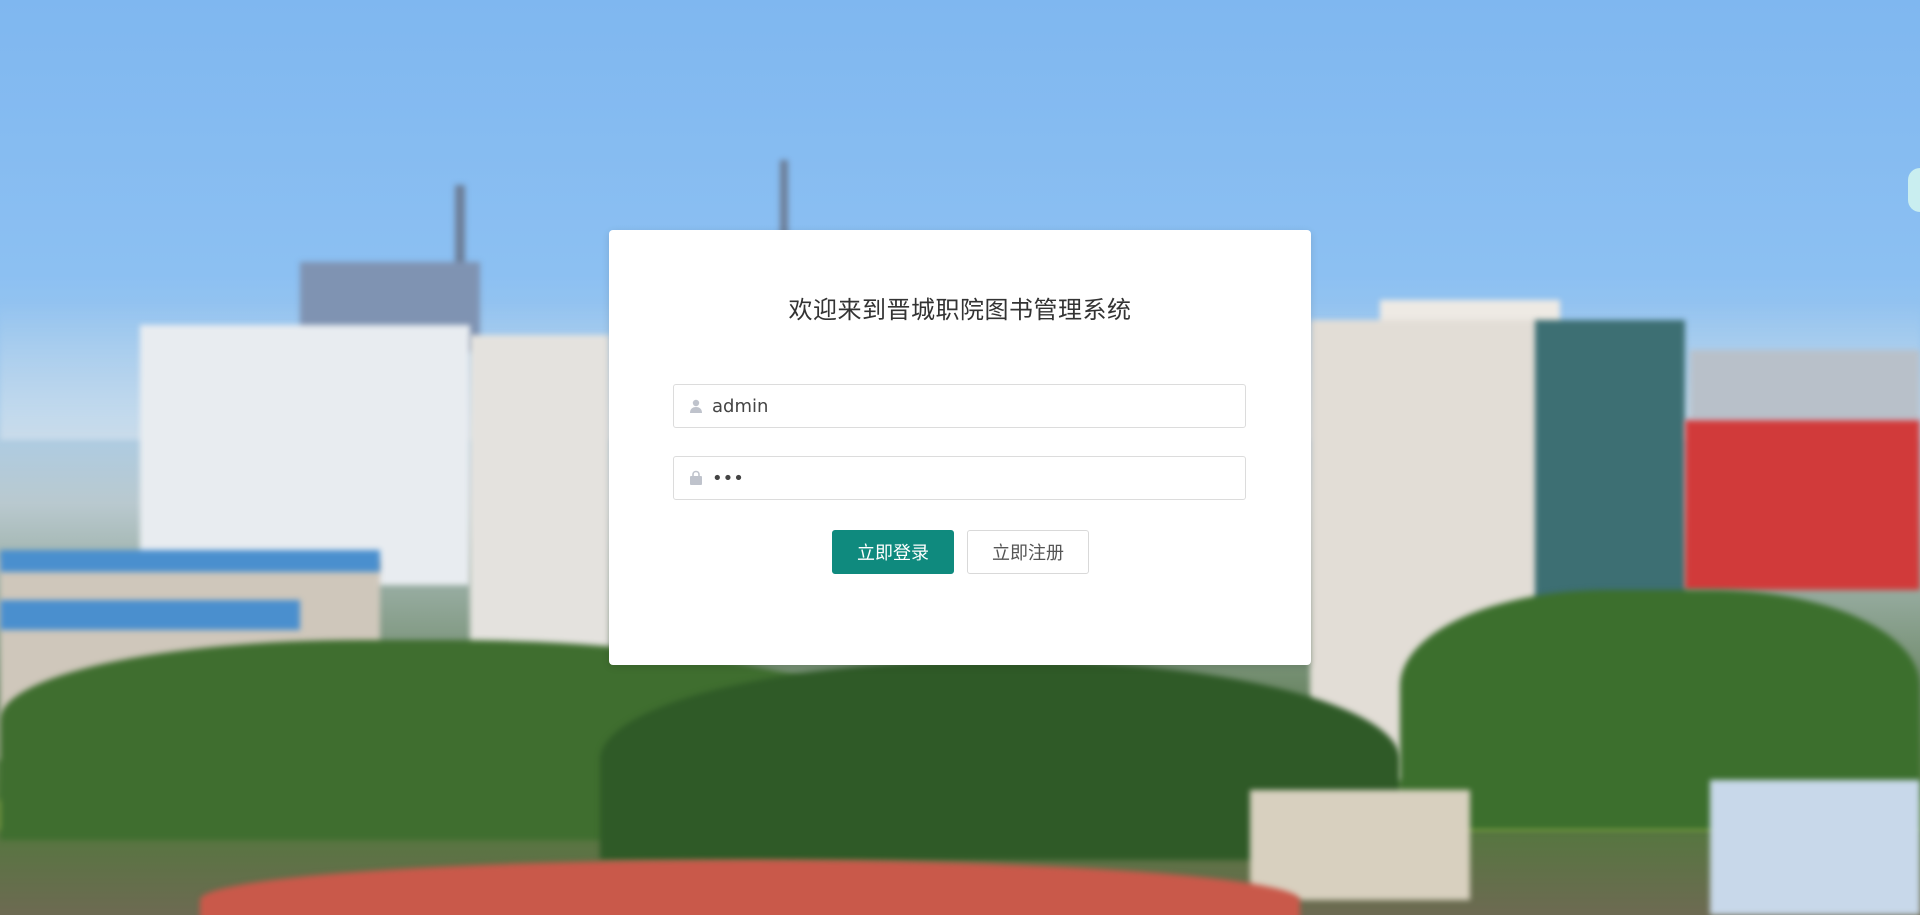 This screenshot has height=915, width=1920. Describe the element at coordinates (696, 478) in the screenshot. I see `lock-icon` at that location.